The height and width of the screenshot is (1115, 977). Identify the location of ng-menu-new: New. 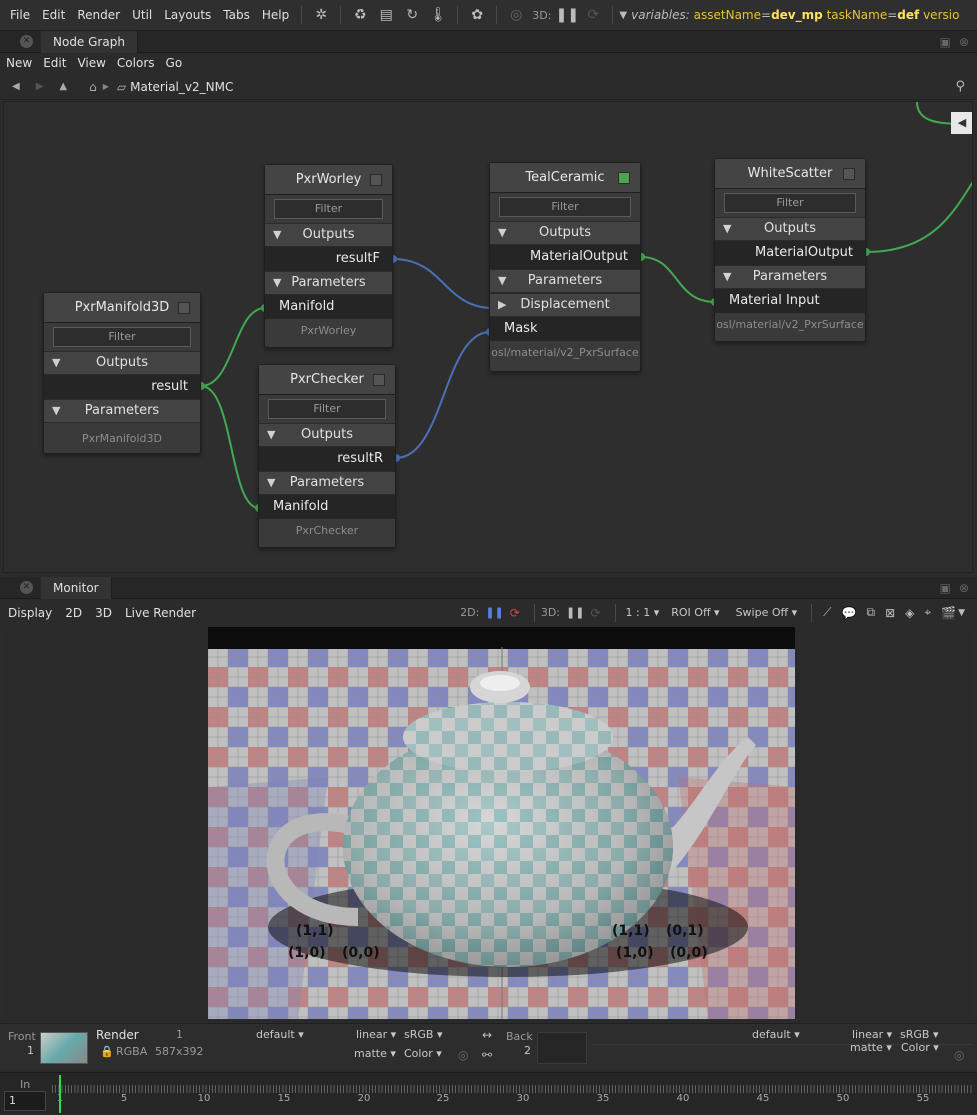
(18, 63).